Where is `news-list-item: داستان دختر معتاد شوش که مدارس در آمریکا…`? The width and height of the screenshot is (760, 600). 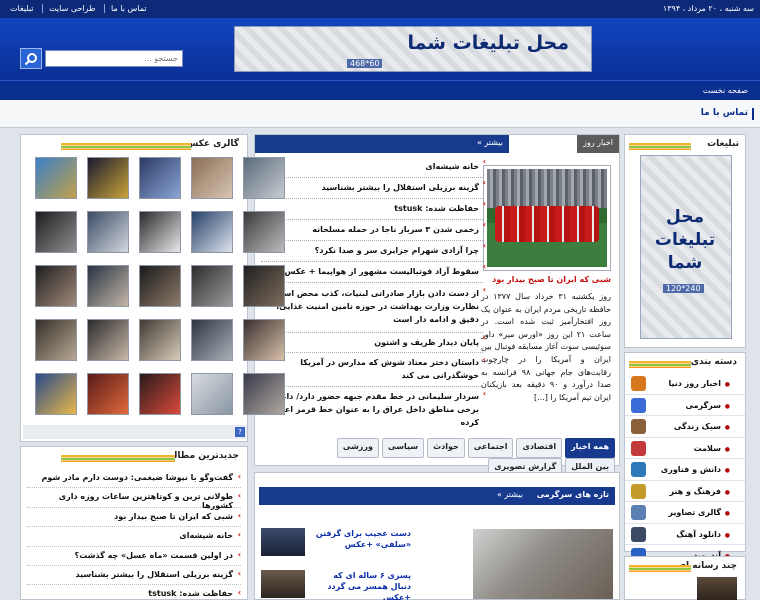 news-list-item: داستان دختر معتاد شوش که مدارس در آمریکا… is located at coordinates (373, 370).